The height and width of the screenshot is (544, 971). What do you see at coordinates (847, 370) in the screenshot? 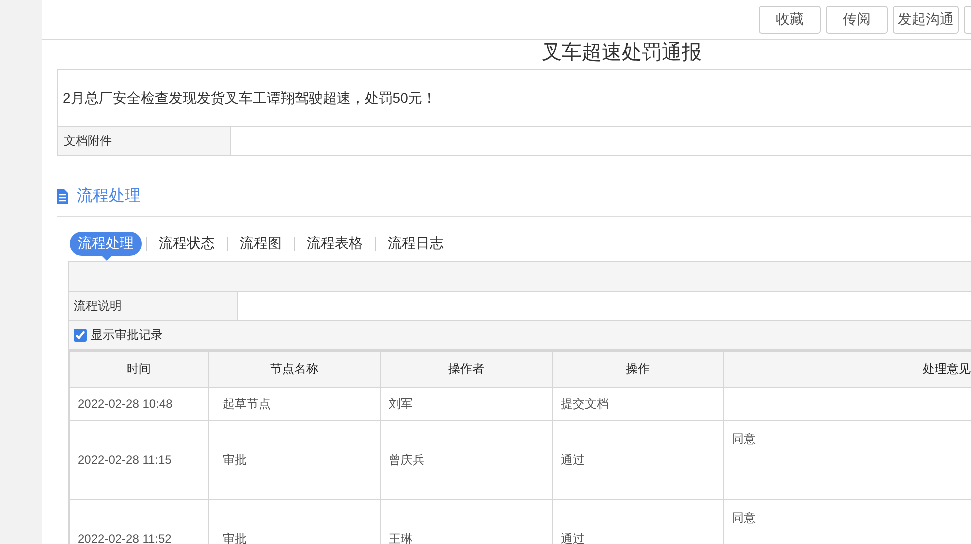
I see `column-header: 处理意见` at bounding box center [847, 370].